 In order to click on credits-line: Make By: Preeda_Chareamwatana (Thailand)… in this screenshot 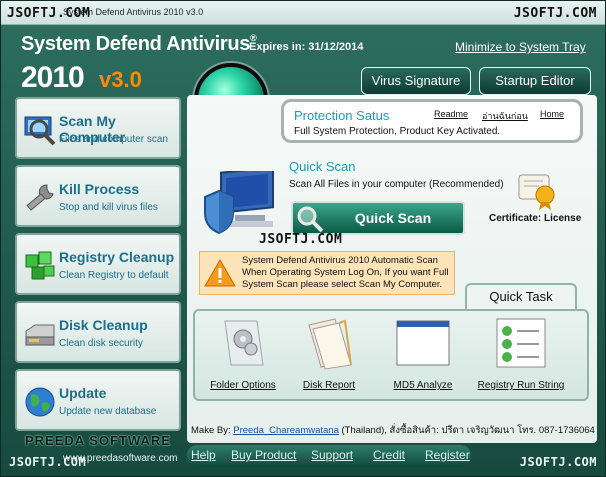, I will do `click(393, 430)`.